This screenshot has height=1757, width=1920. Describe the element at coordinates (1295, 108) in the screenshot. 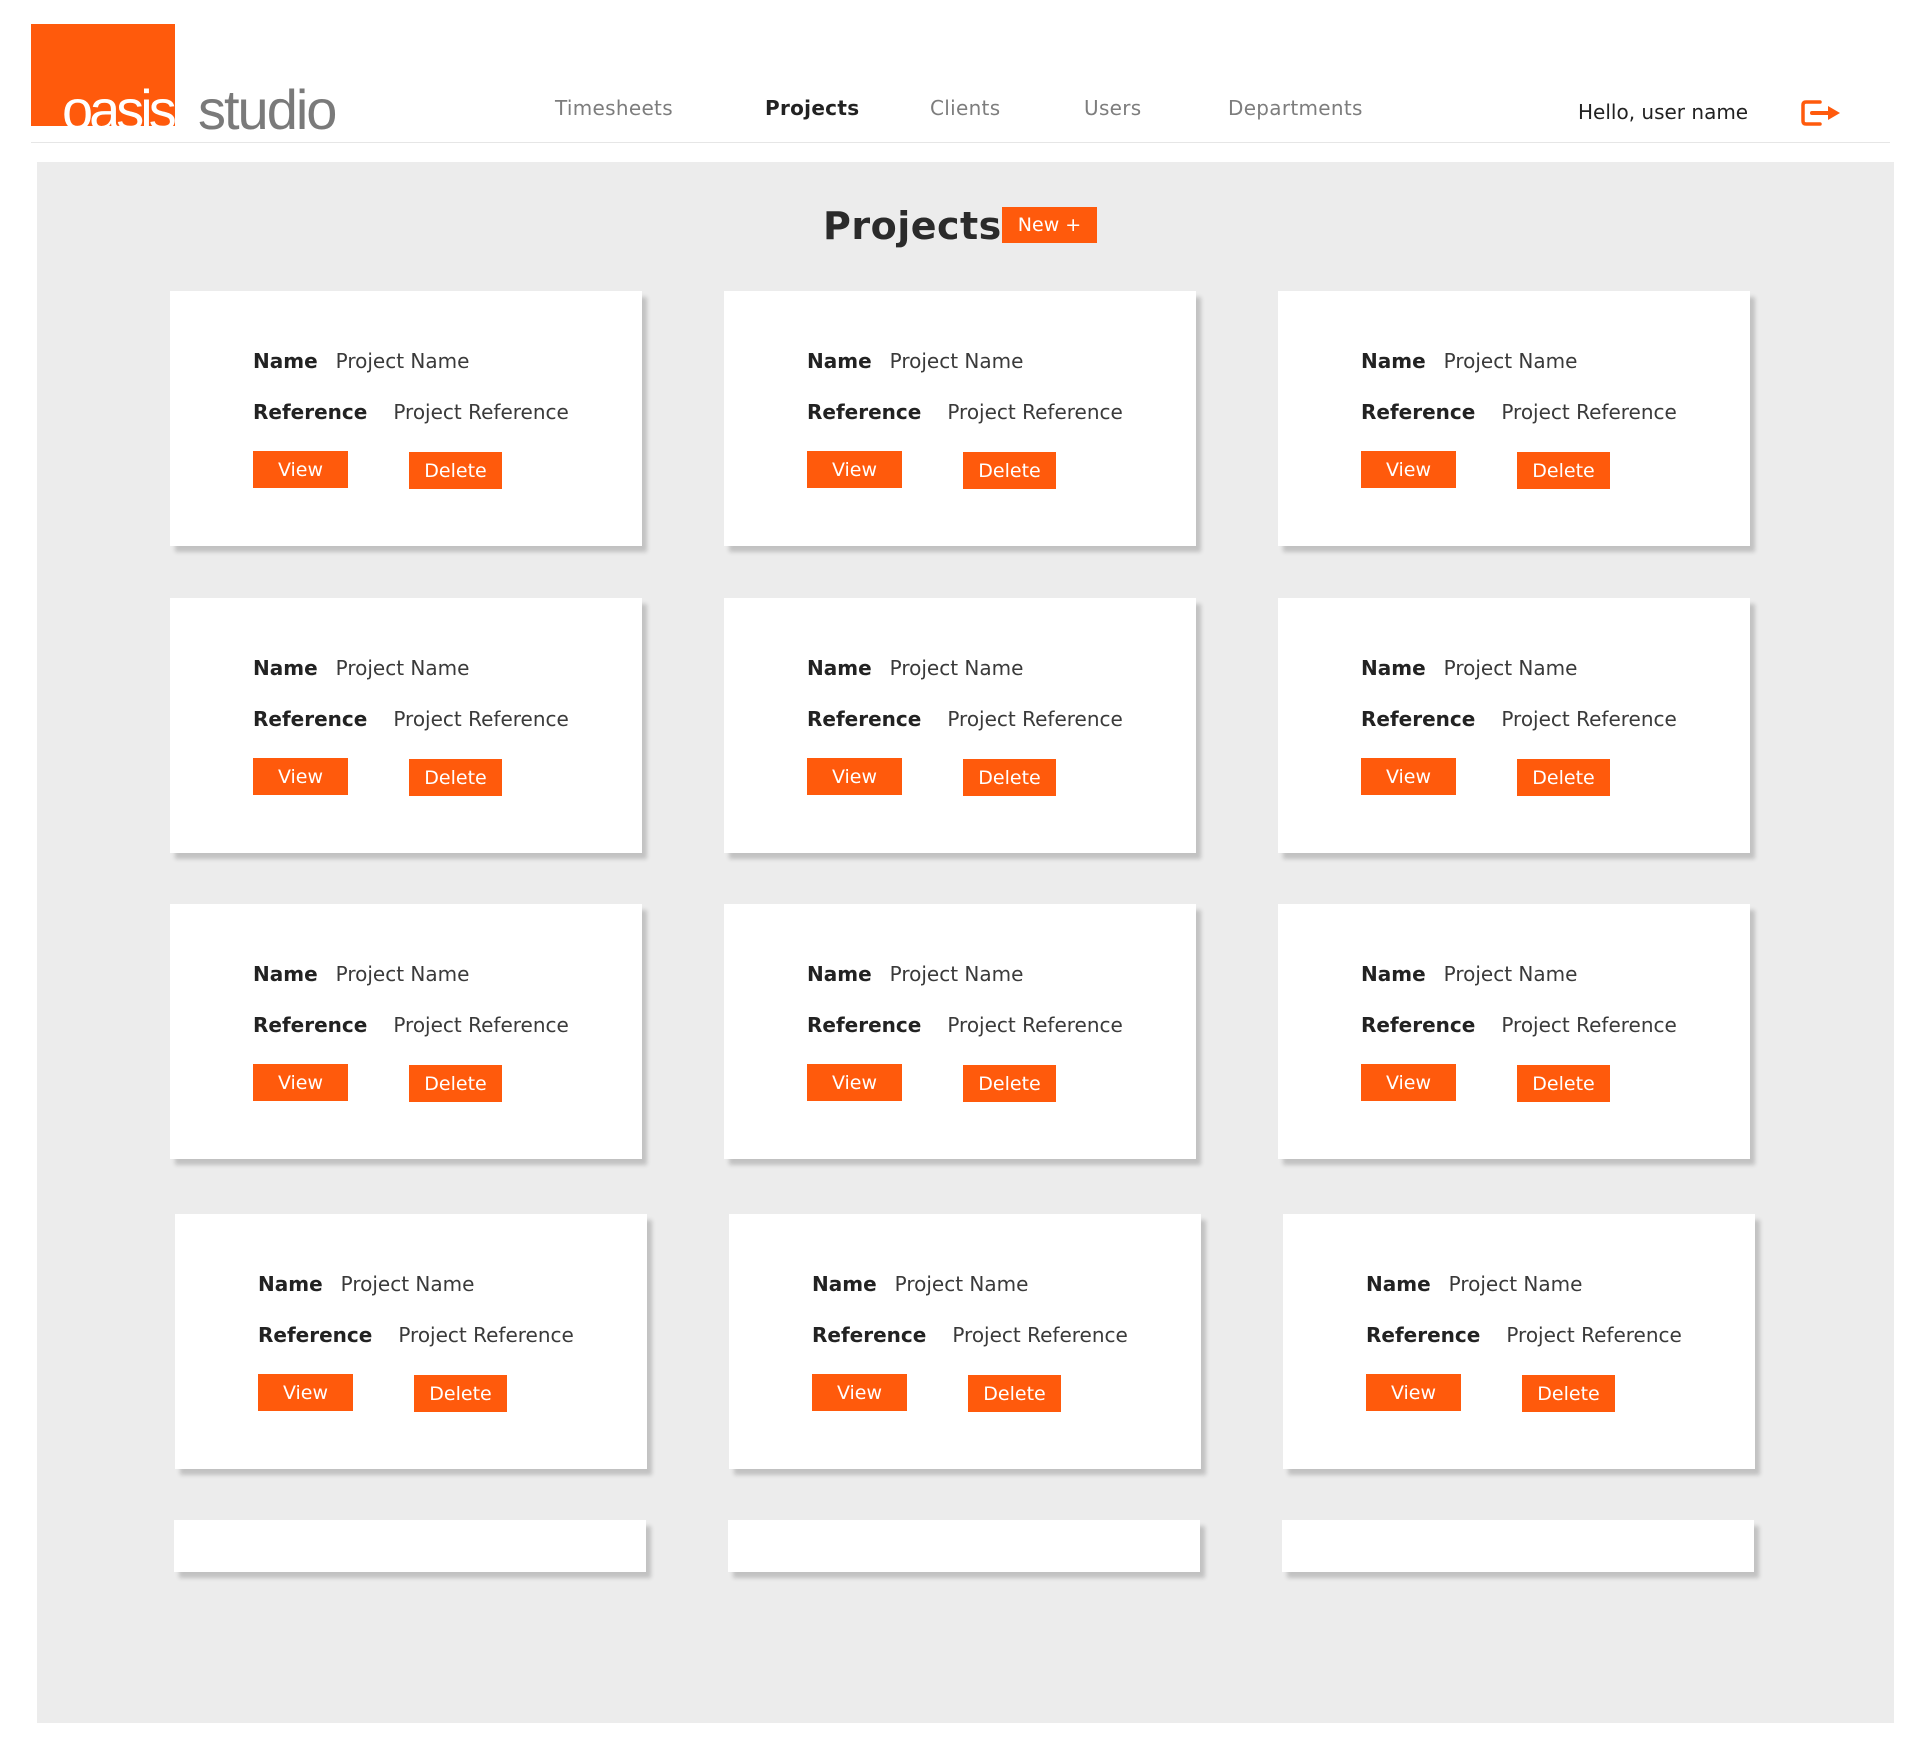

I see `nav-item-departments: Departments` at that location.